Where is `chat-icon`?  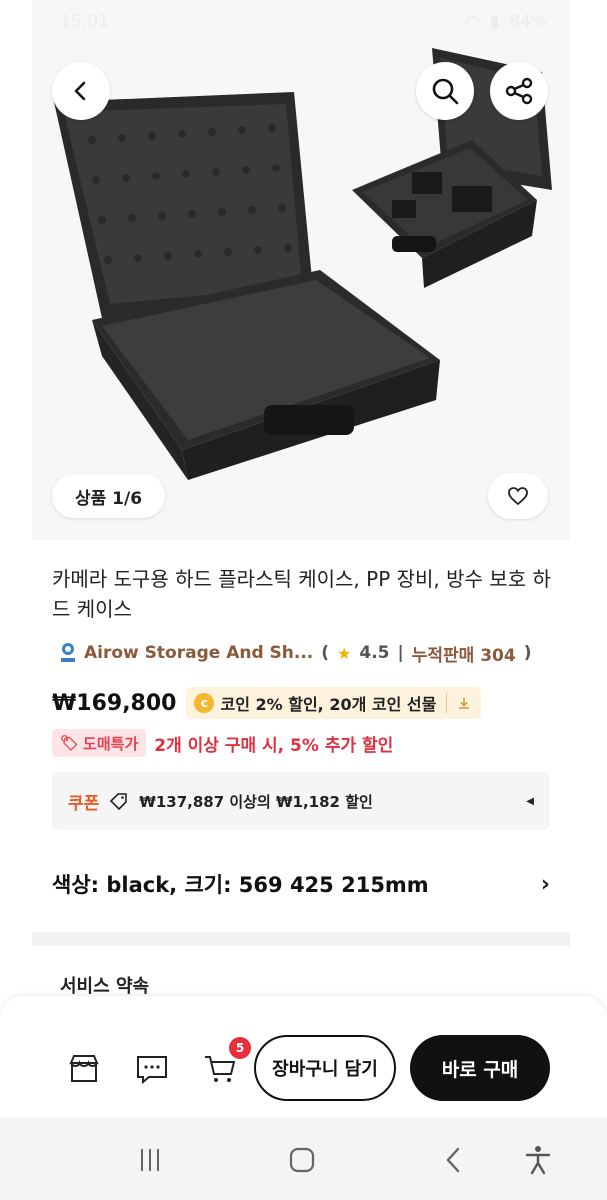
chat-icon is located at coordinates (152, 1070).